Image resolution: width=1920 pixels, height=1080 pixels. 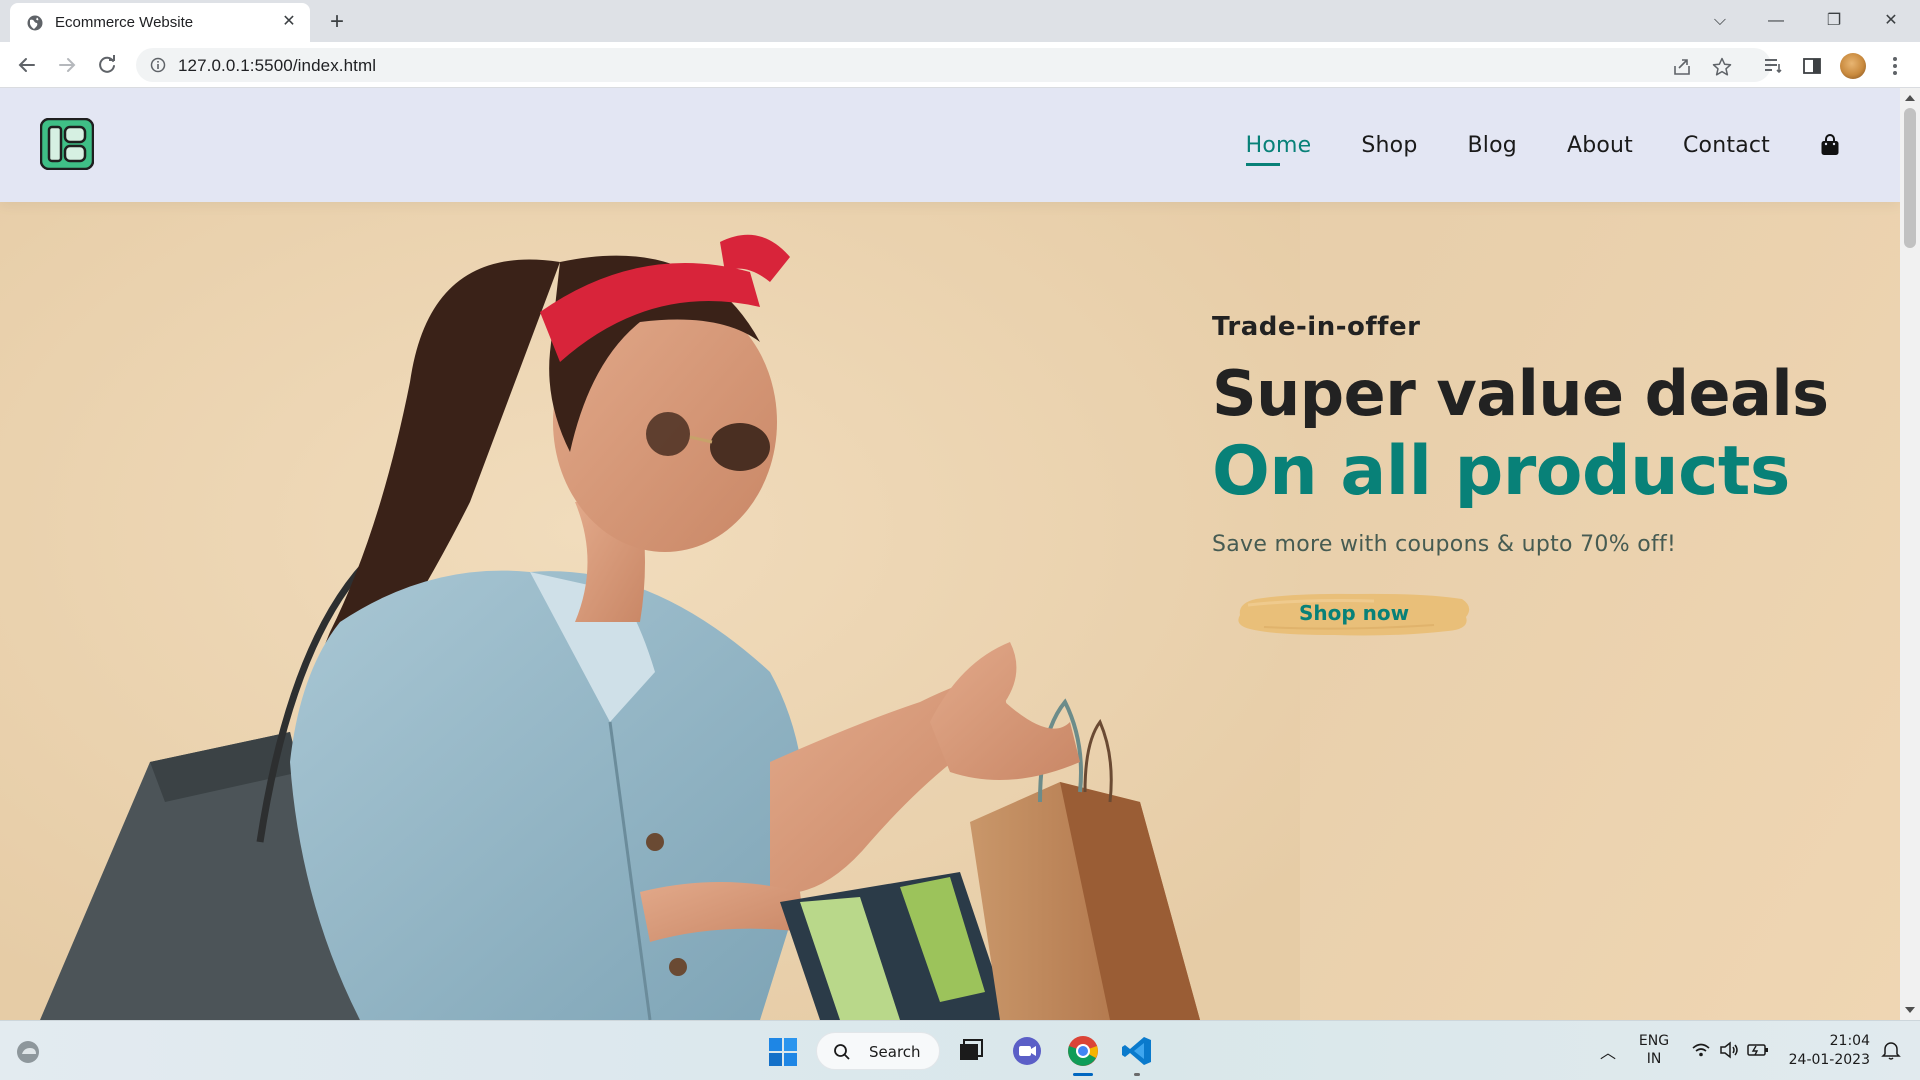 I want to click on info-icon, so click(x=158, y=65).